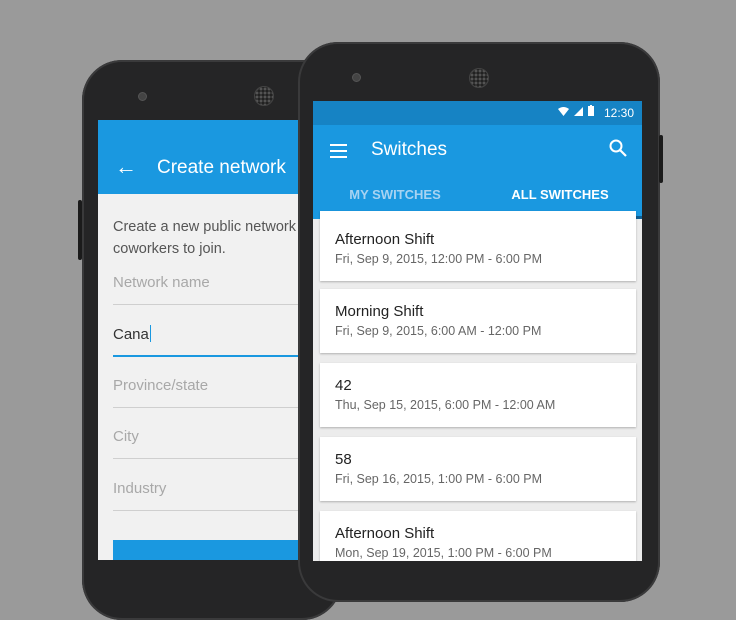 The height and width of the screenshot is (620, 736). Describe the element at coordinates (477, 113) in the screenshot. I see `status-bar: 12:30` at that location.